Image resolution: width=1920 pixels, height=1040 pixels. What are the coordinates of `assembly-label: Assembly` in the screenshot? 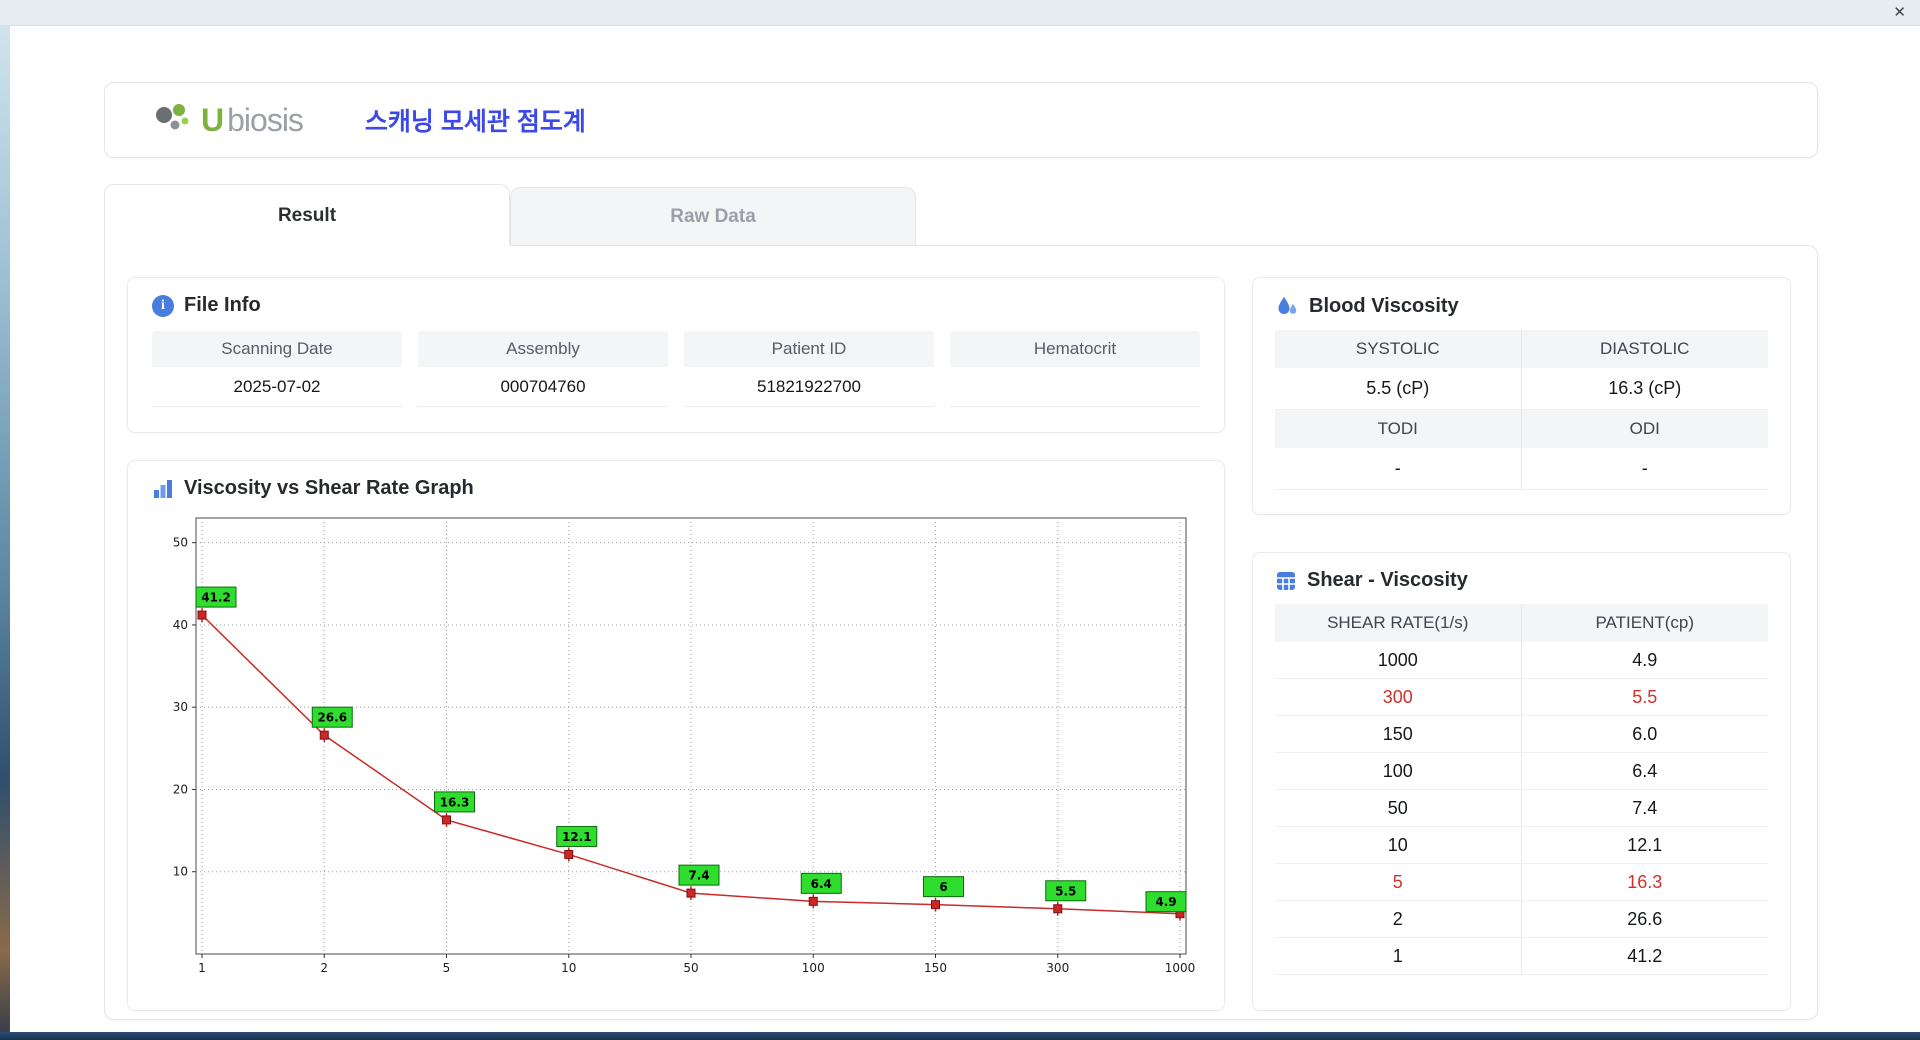 It's located at (543, 349).